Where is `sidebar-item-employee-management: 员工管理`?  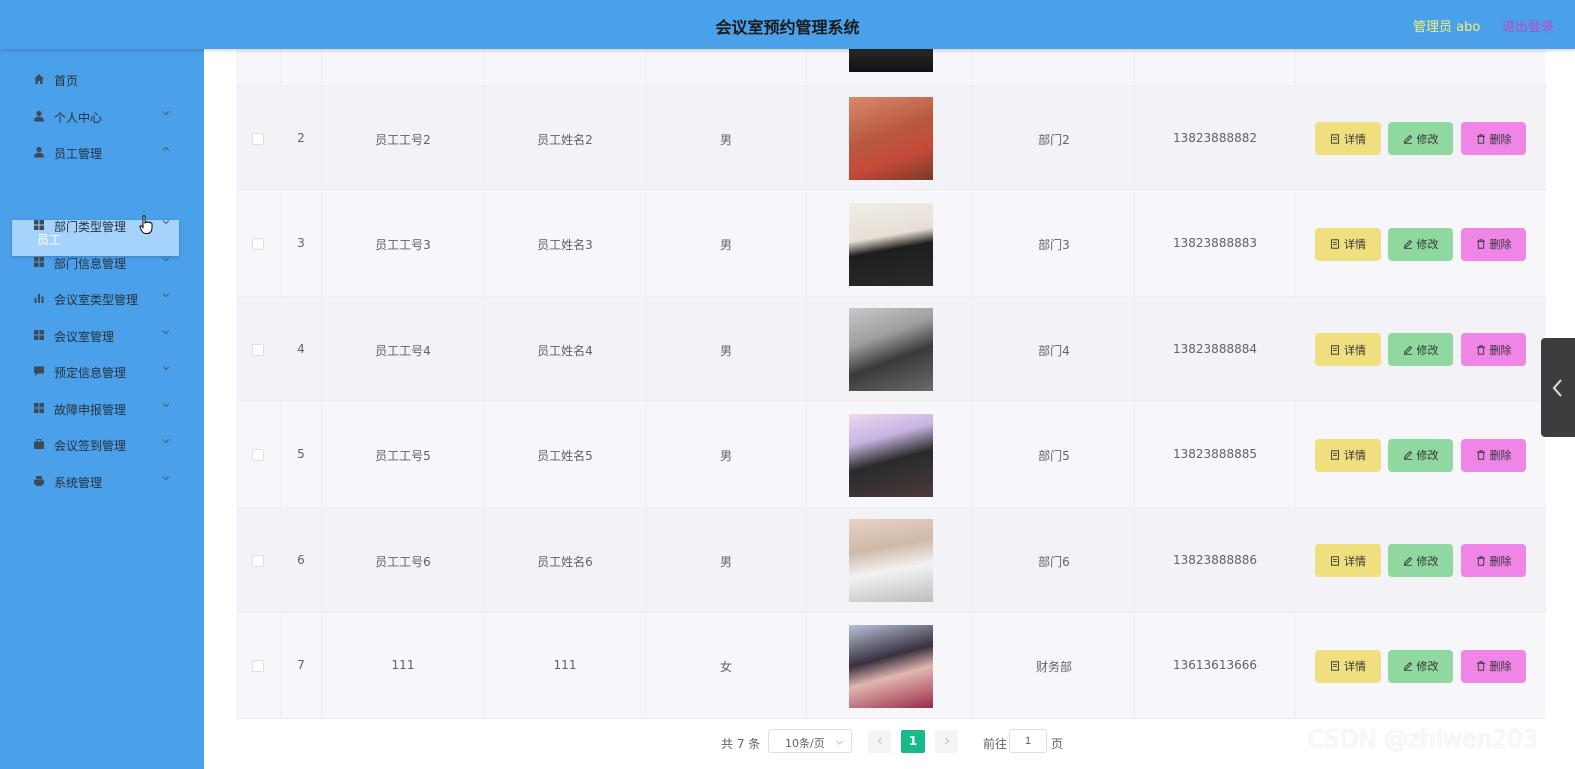 sidebar-item-employee-management: 员工管理 is located at coordinates (102, 152).